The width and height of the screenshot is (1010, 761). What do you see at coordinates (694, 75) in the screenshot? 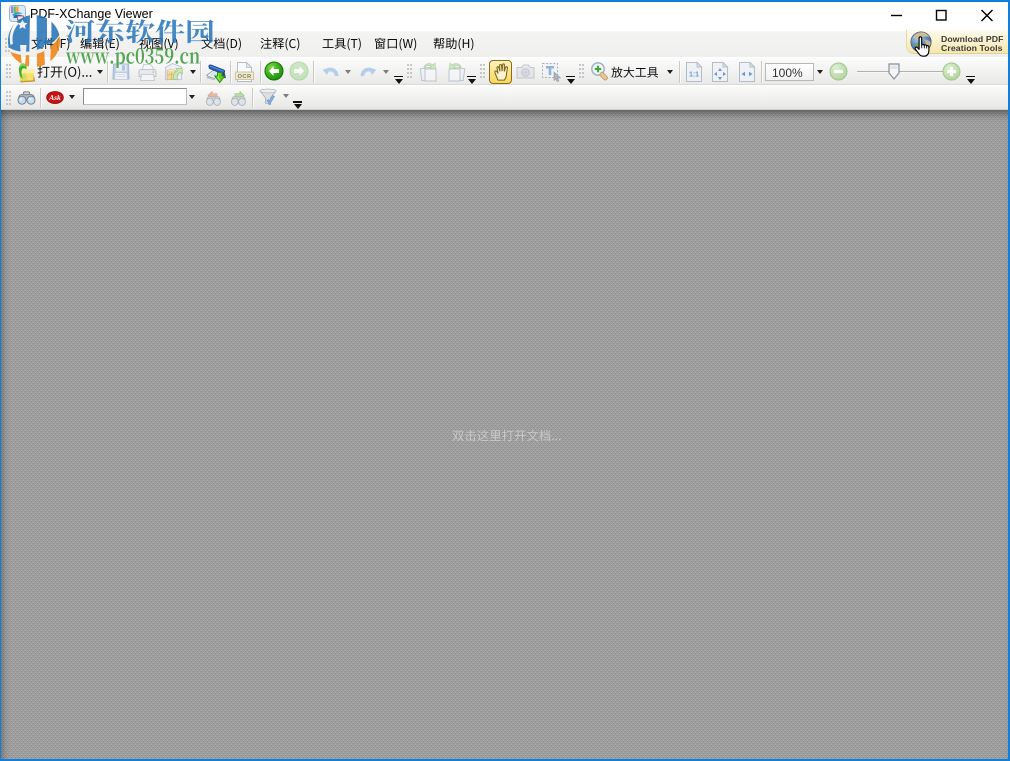
I see `svg-text: 1:1` at bounding box center [694, 75].